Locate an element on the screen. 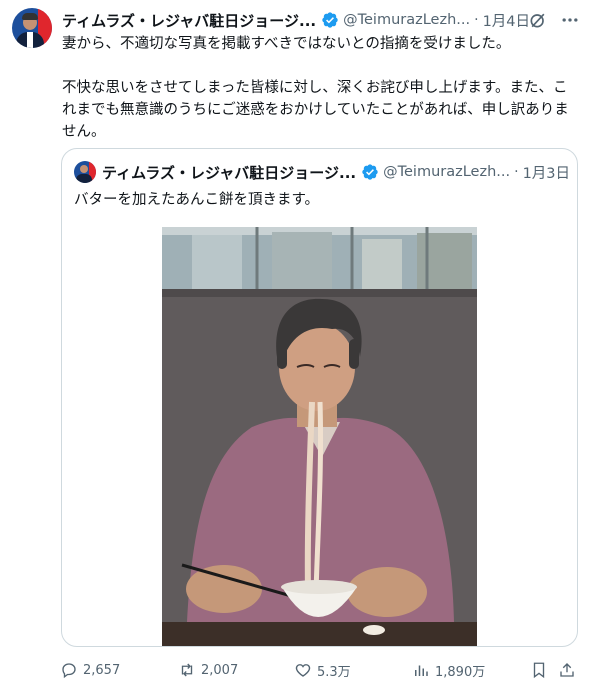 Image resolution: width=590 pixels, height=686 pixels. repost-button: 2,007 is located at coordinates (208, 670).